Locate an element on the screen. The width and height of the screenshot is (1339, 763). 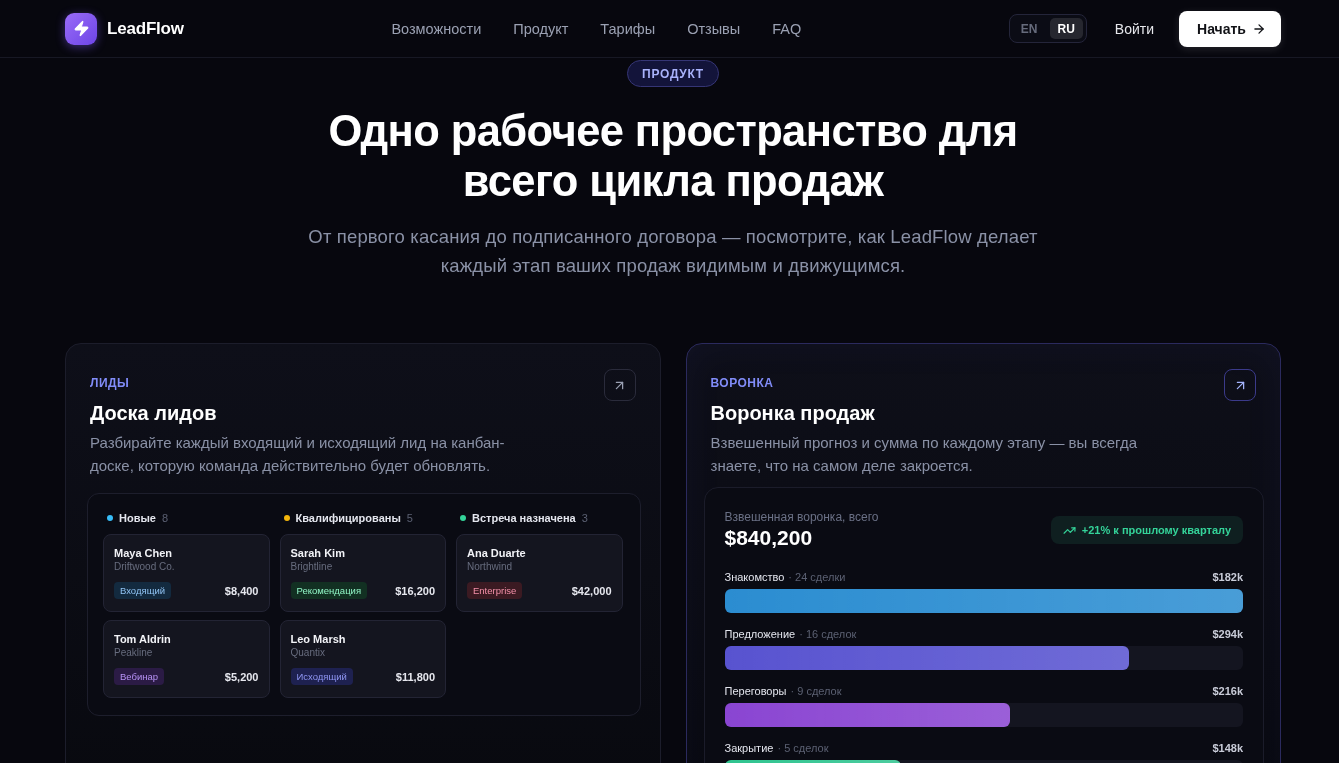
lead-name: Ana Duarte is located at coordinates (496, 553).